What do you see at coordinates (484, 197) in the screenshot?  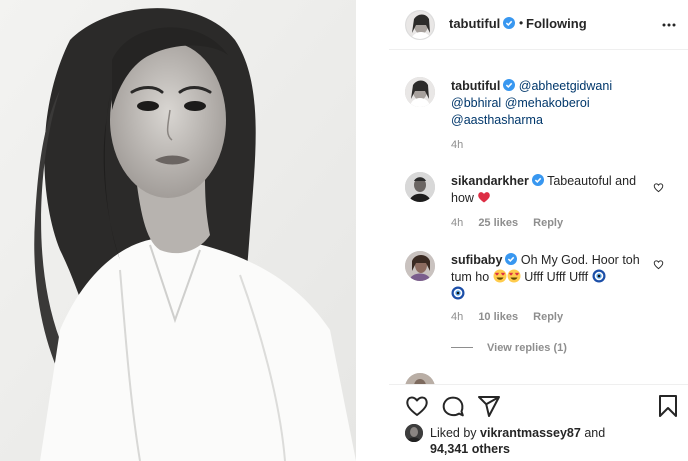 I see `red-heart-icon` at bounding box center [484, 197].